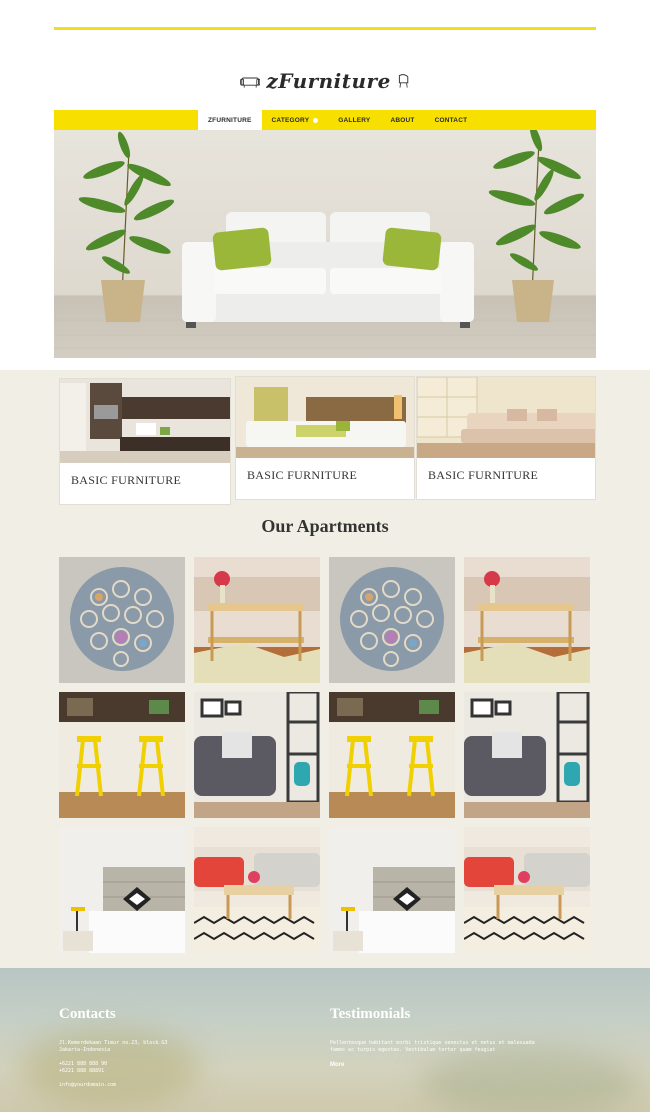 This screenshot has height=1112, width=650. What do you see at coordinates (536, 226) in the screenshot?
I see `right-plant-icon` at bounding box center [536, 226].